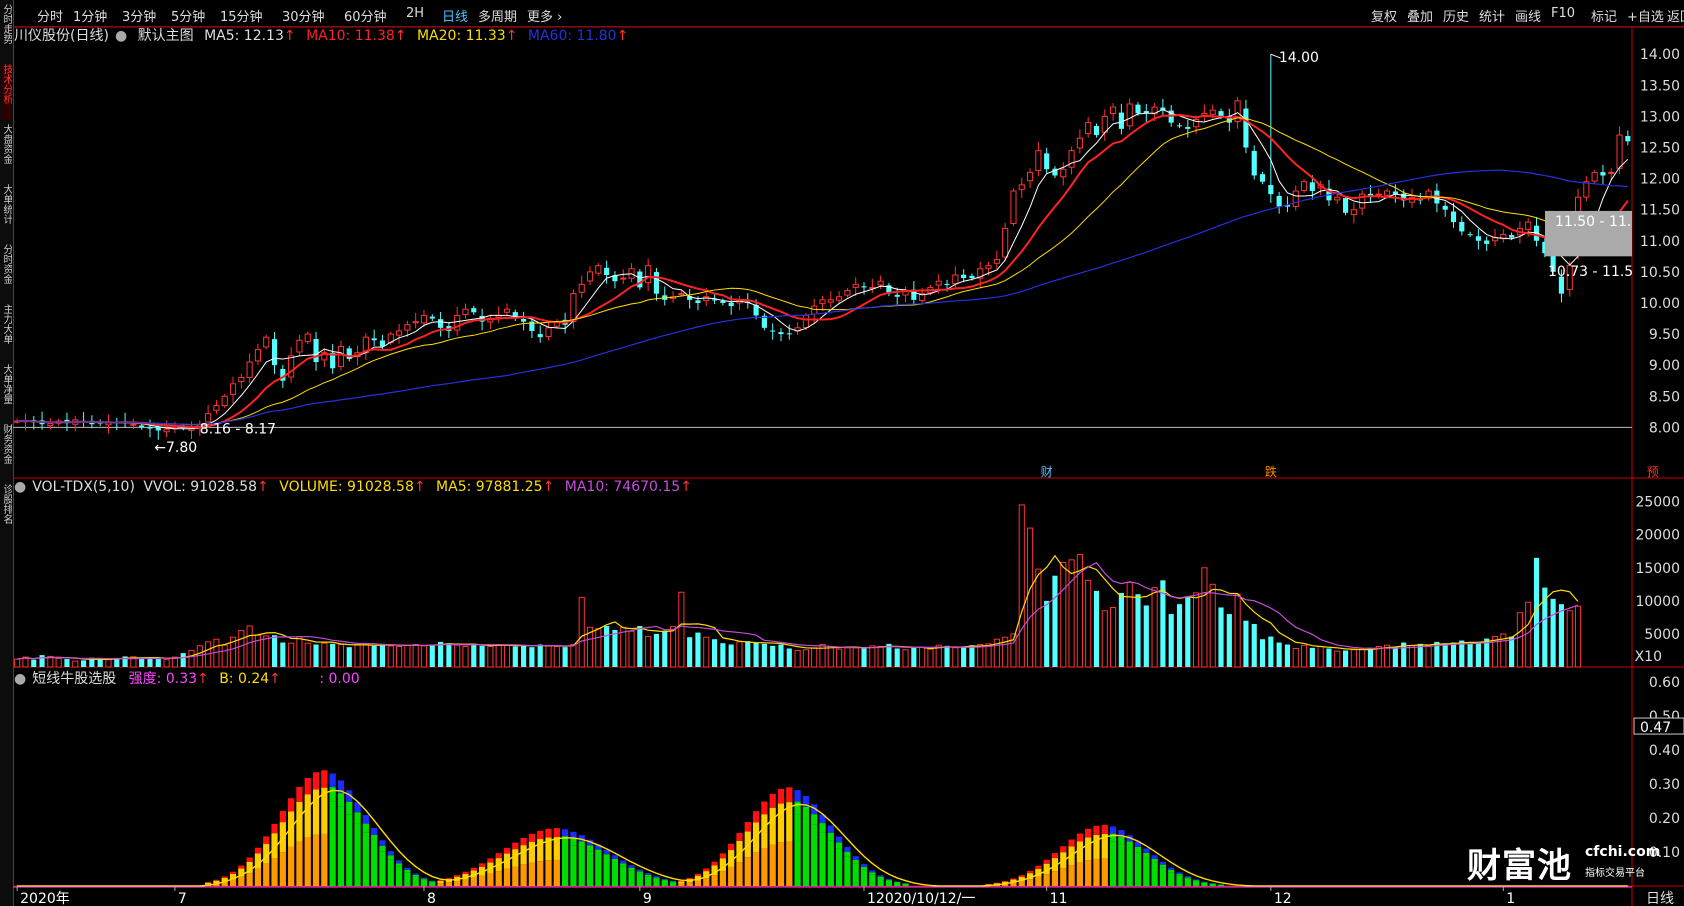 The height and width of the screenshot is (906, 1684). What do you see at coordinates (1660, 273) in the screenshot?
I see `y-tick-label: 10.50` at bounding box center [1660, 273].